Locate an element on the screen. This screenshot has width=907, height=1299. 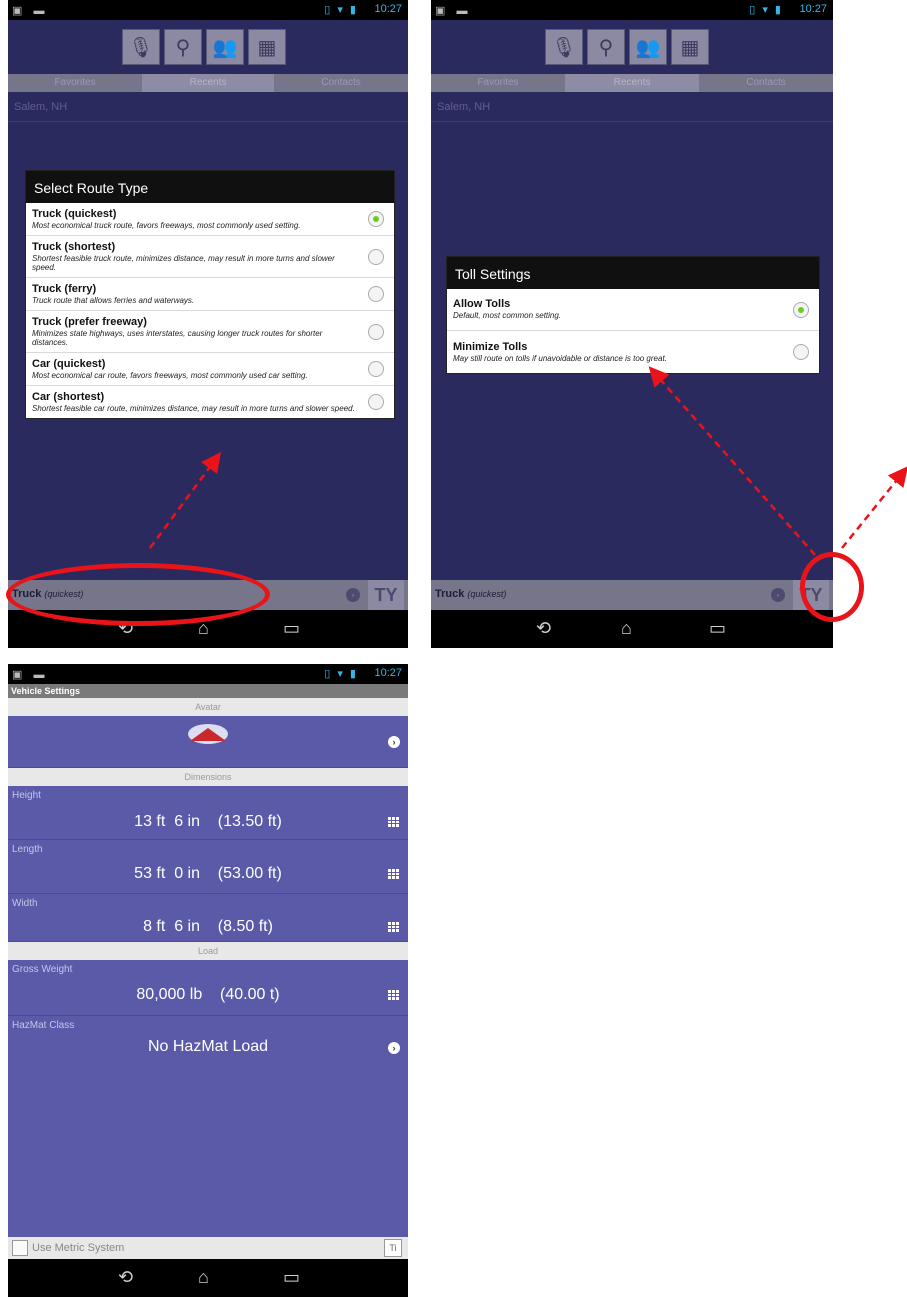
annotation-arrows is located at coordinates (527, 461).